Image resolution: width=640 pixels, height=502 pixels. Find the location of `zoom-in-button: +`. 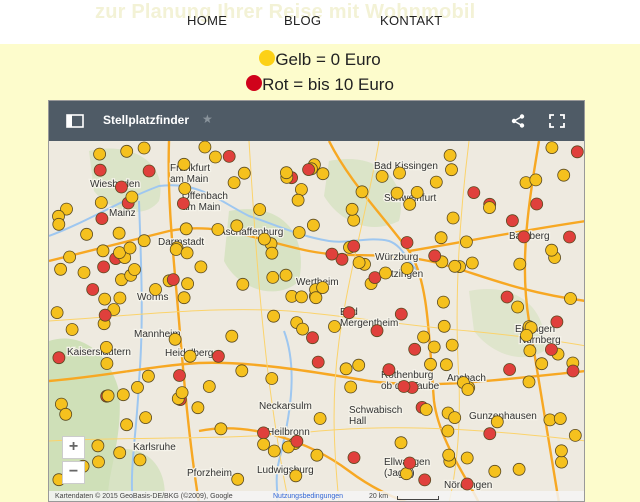

zoom-in-button: + is located at coordinates (73, 447).